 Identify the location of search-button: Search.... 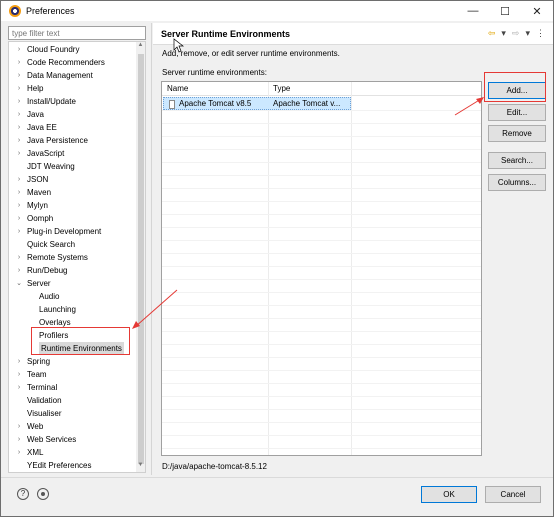
(517, 160).